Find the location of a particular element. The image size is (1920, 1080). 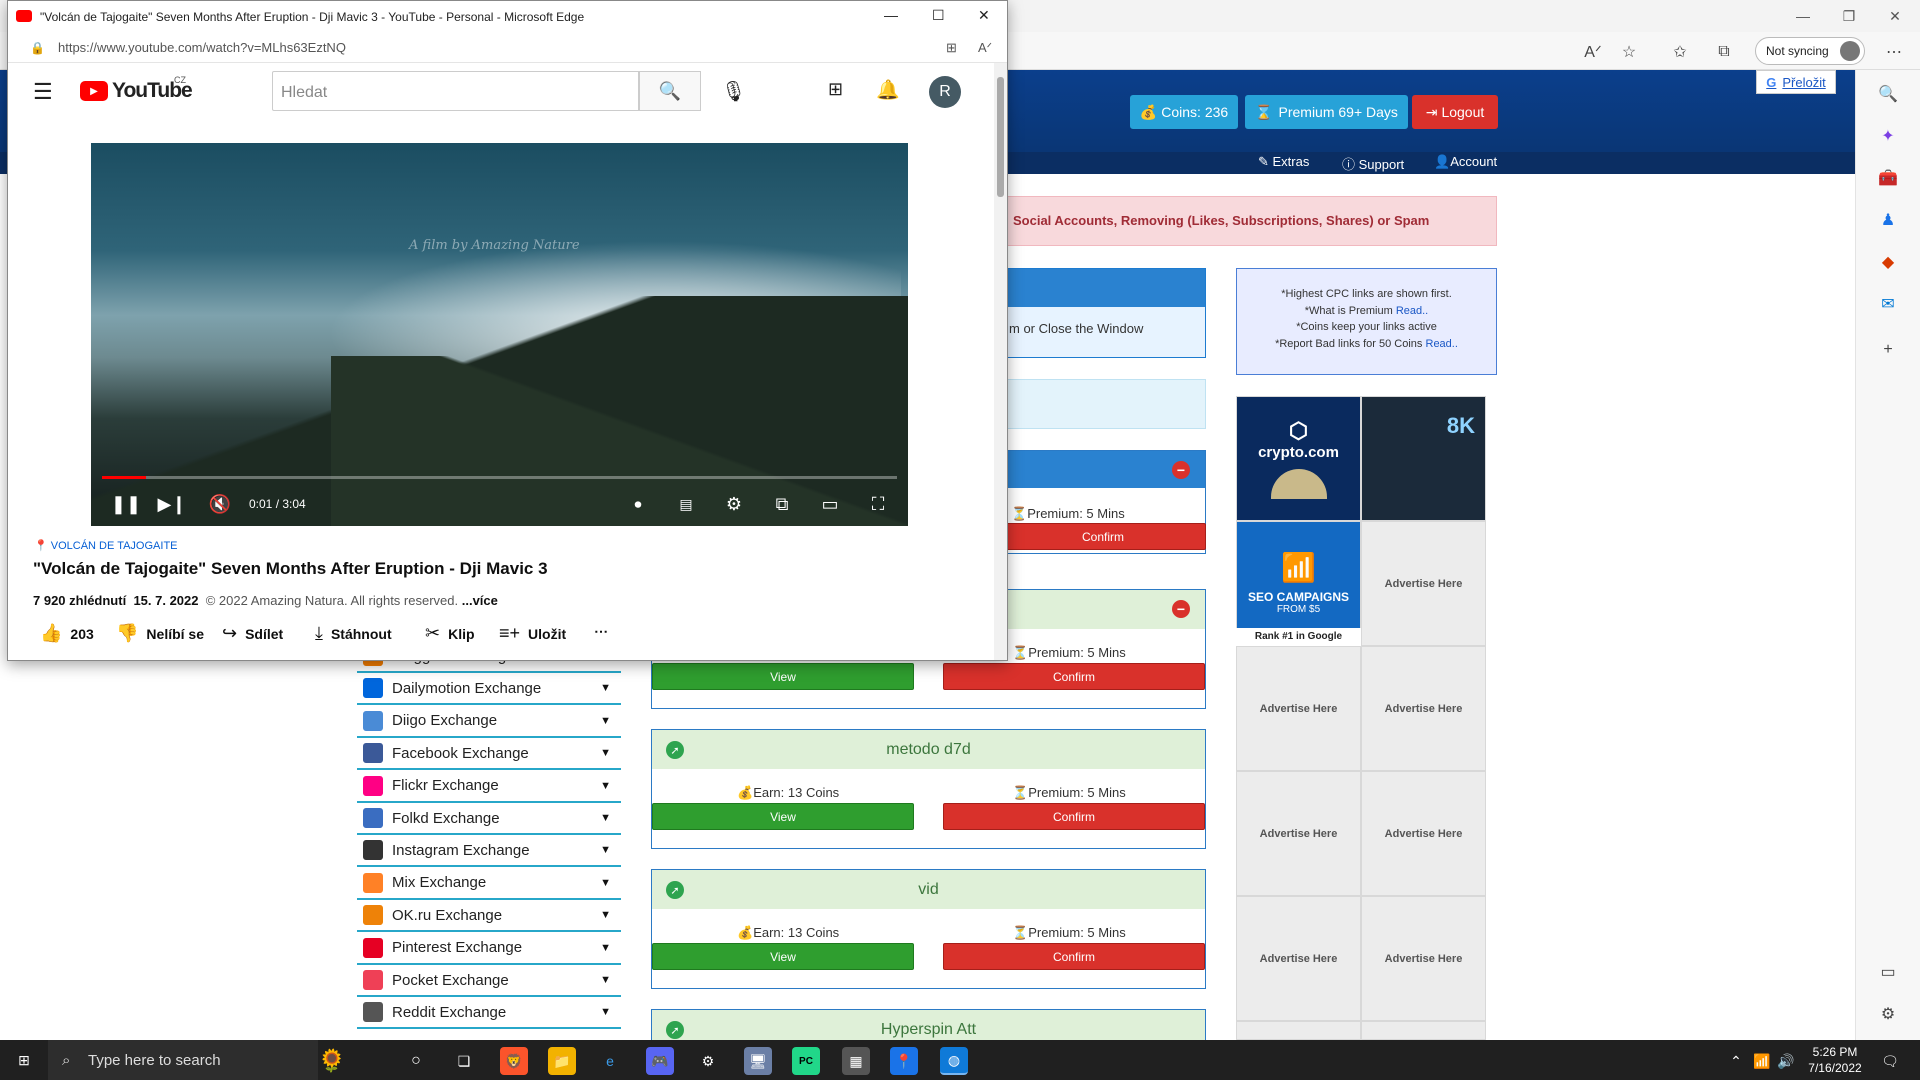

office-icon: ◆ is located at coordinates (1888, 262).